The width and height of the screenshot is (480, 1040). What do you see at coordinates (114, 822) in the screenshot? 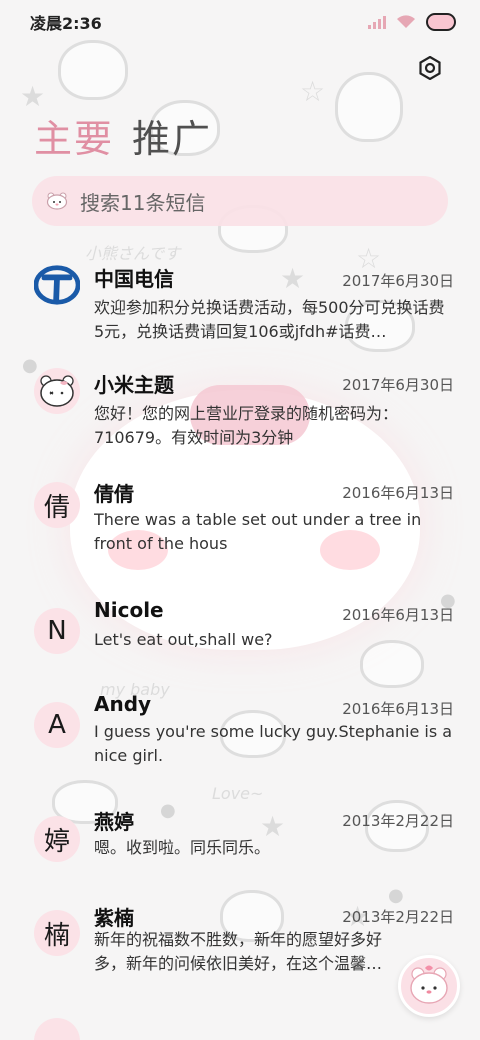
I see `sender-name: 燕婷` at bounding box center [114, 822].